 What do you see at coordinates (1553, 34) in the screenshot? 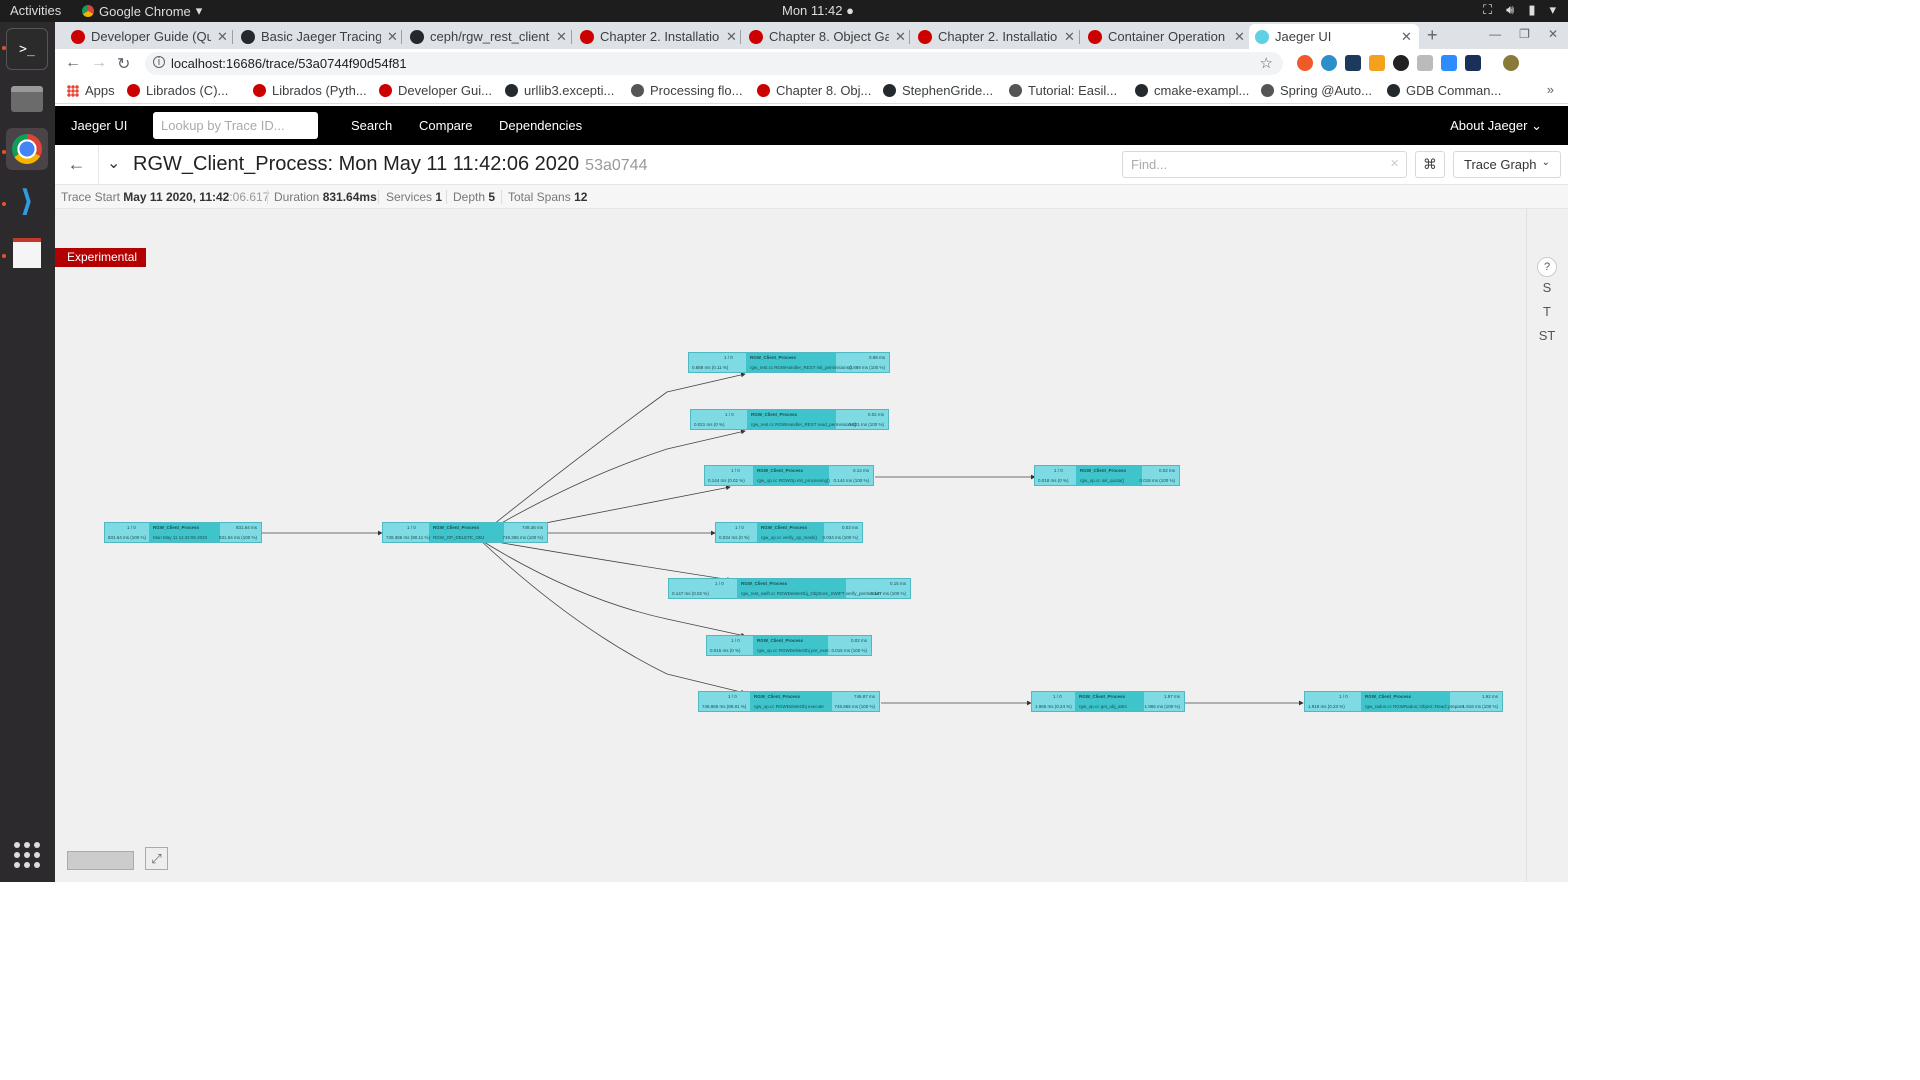
I see `close-window-icon: ✕` at bounding box center [1553, 34].